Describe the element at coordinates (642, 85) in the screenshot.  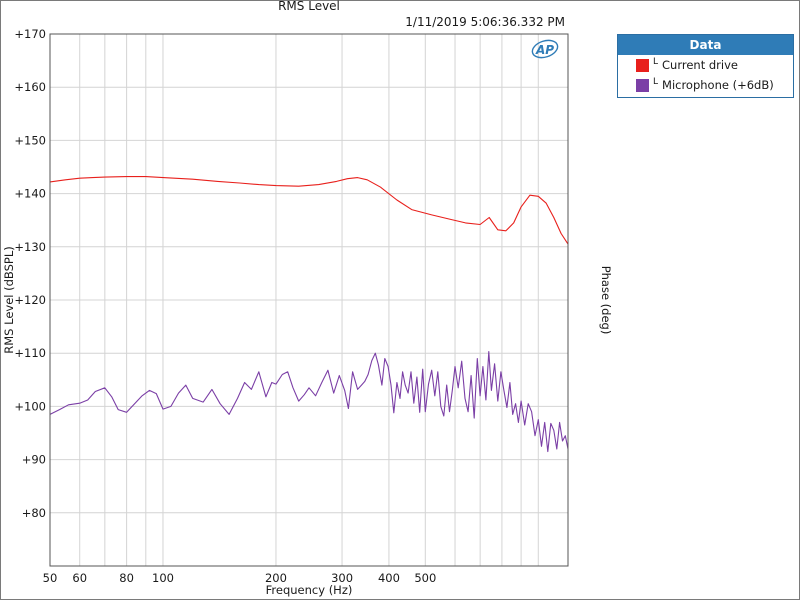
I see `legend-swatch-microphone` at that location.